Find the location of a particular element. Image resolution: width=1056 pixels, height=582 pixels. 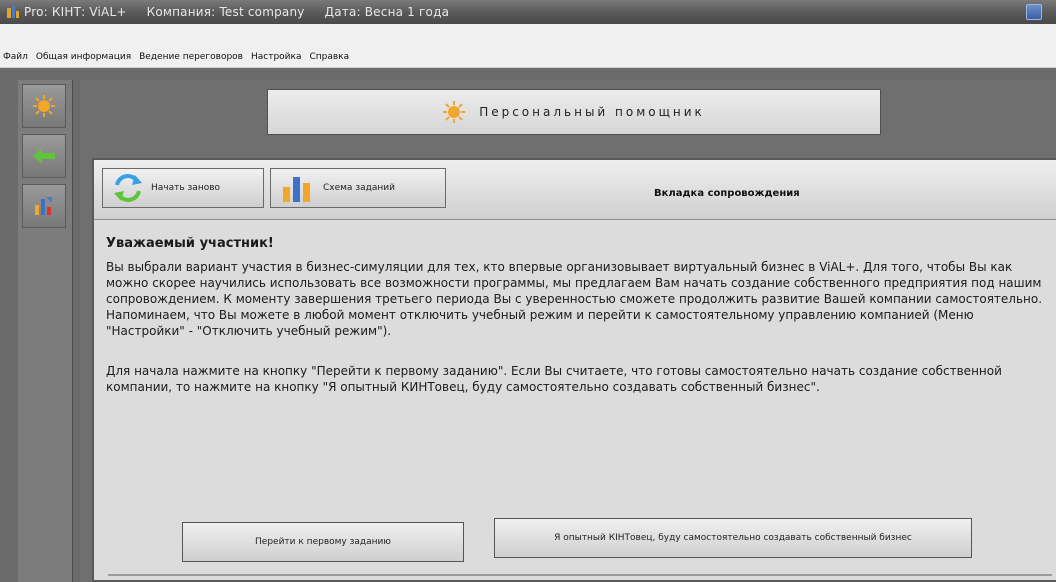

back-arrow-icon is located at coordinates (44, 156).